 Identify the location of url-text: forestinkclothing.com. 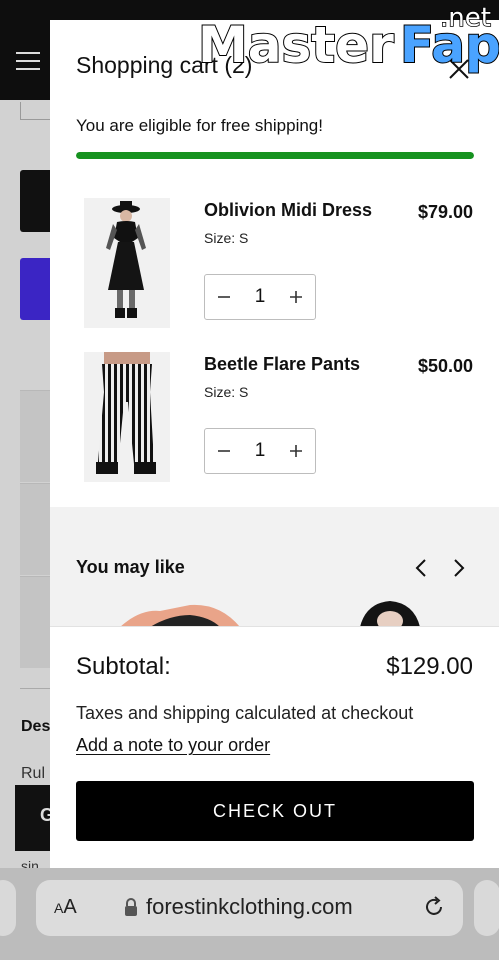
(249, 907).